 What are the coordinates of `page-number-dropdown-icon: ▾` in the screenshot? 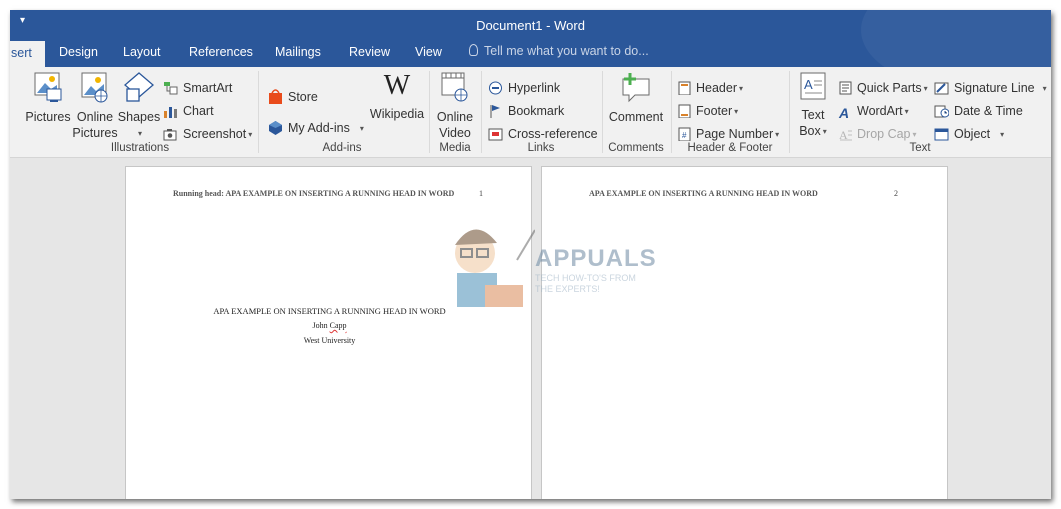 It's located at (777, 134).